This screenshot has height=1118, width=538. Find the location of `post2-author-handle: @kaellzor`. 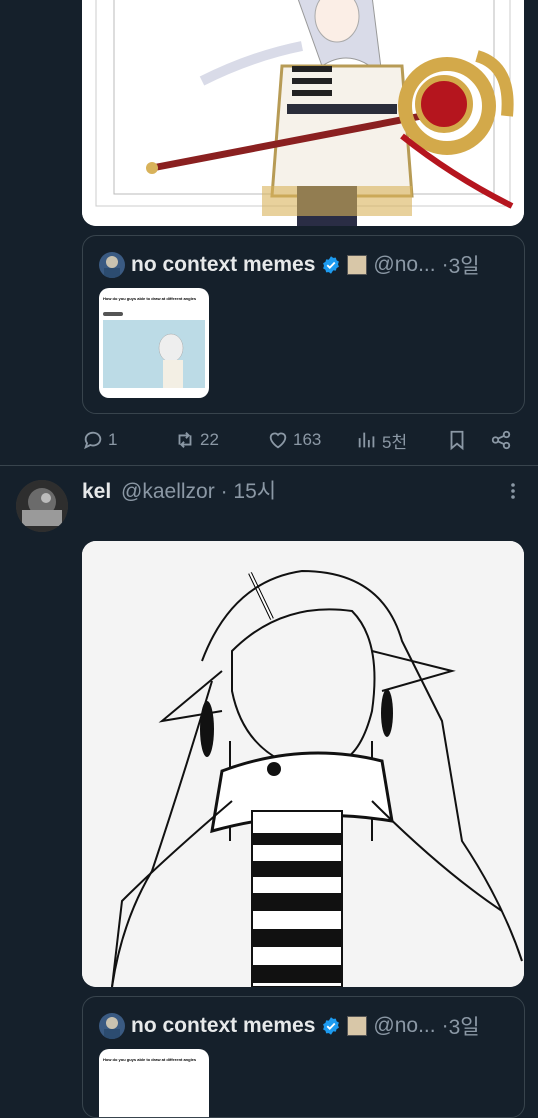

post2-author-handle: @kaellzor is located at coordinates (168, 491).